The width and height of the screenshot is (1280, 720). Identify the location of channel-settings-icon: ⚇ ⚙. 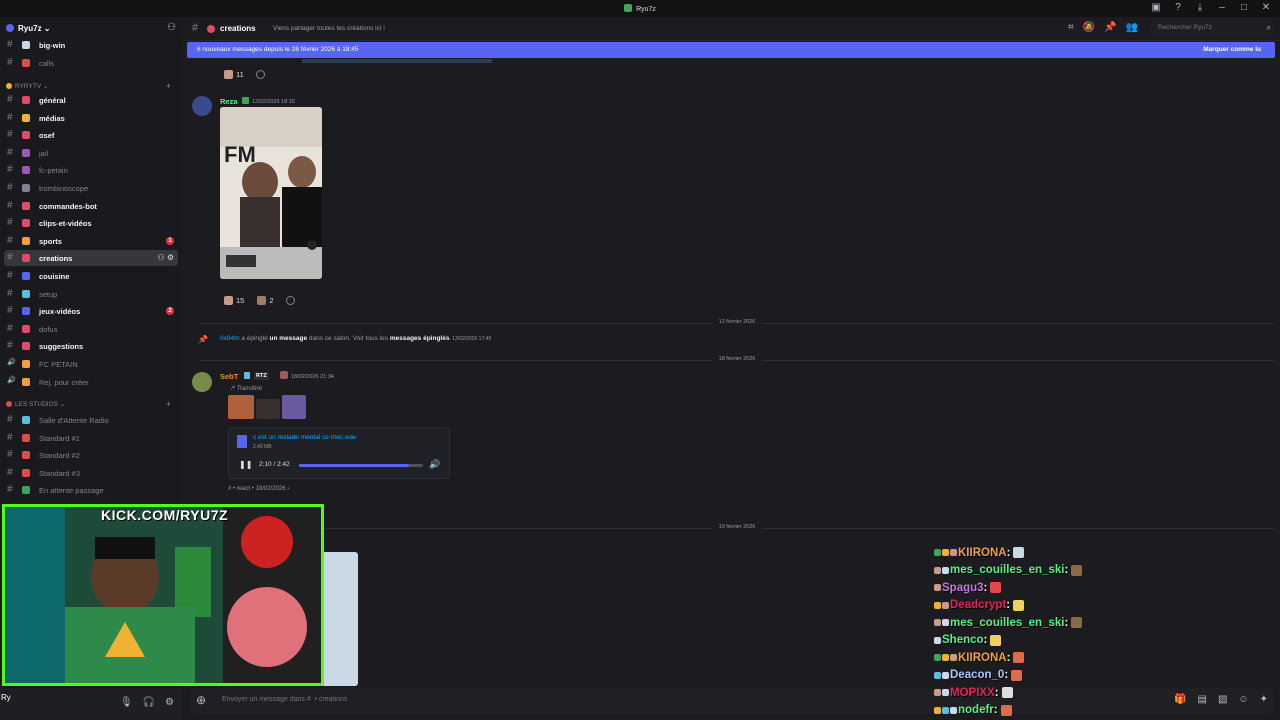
(165, 257).